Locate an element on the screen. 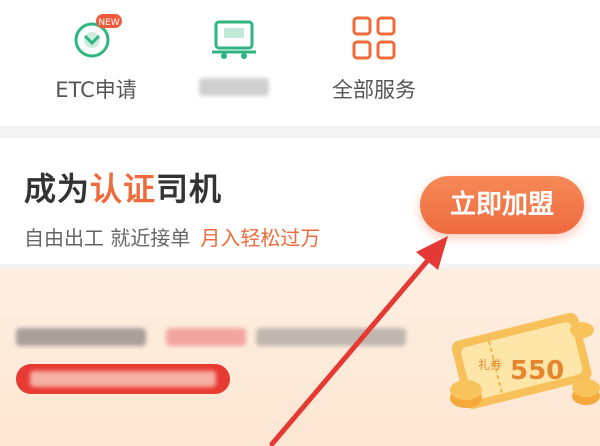 Image resolution: width=600 pixels, height=446 pixels. promo-text is located at coordinates (216, 337).